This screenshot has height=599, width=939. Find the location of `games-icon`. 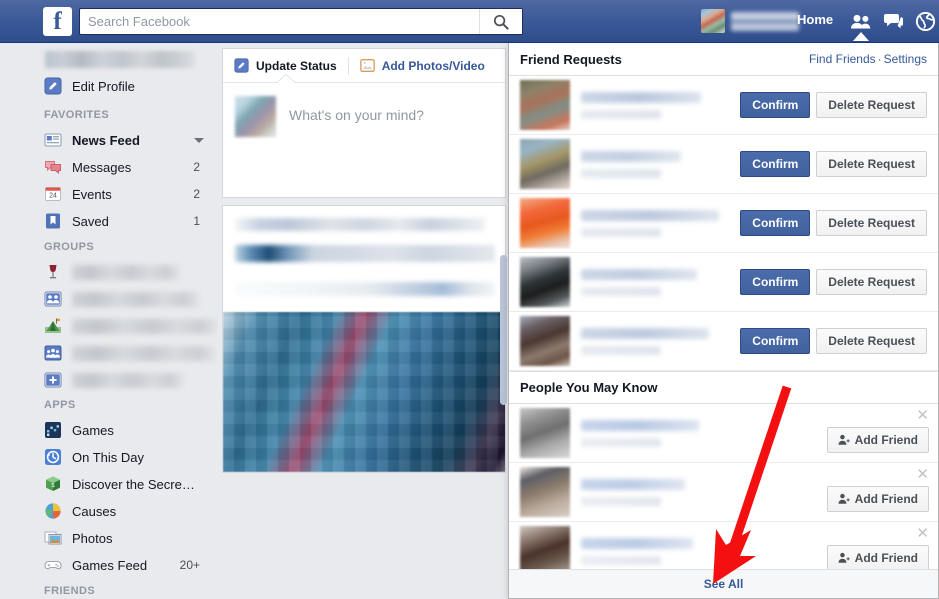

games-icon is located at coordinates (53, 430).